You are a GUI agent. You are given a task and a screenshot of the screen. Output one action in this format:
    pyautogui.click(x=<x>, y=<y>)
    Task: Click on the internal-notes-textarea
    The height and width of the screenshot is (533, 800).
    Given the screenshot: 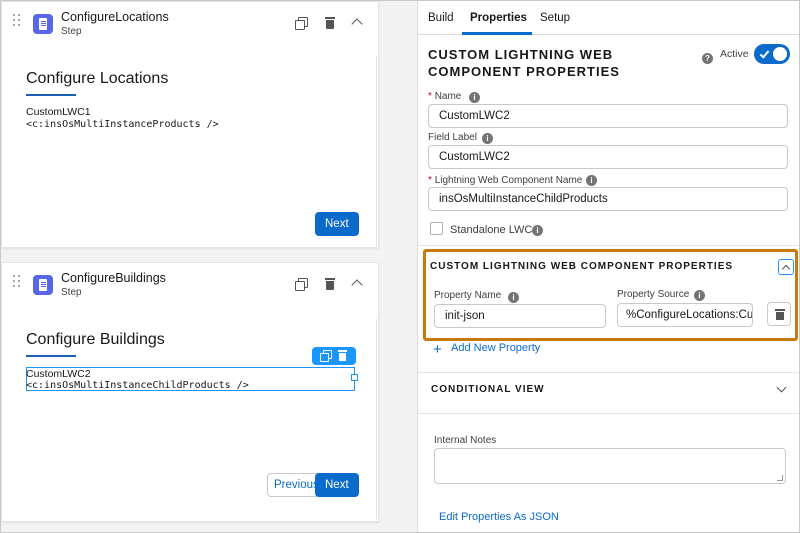 What is the action you would take?
    pyautogui.click(x=610, y=466)
    